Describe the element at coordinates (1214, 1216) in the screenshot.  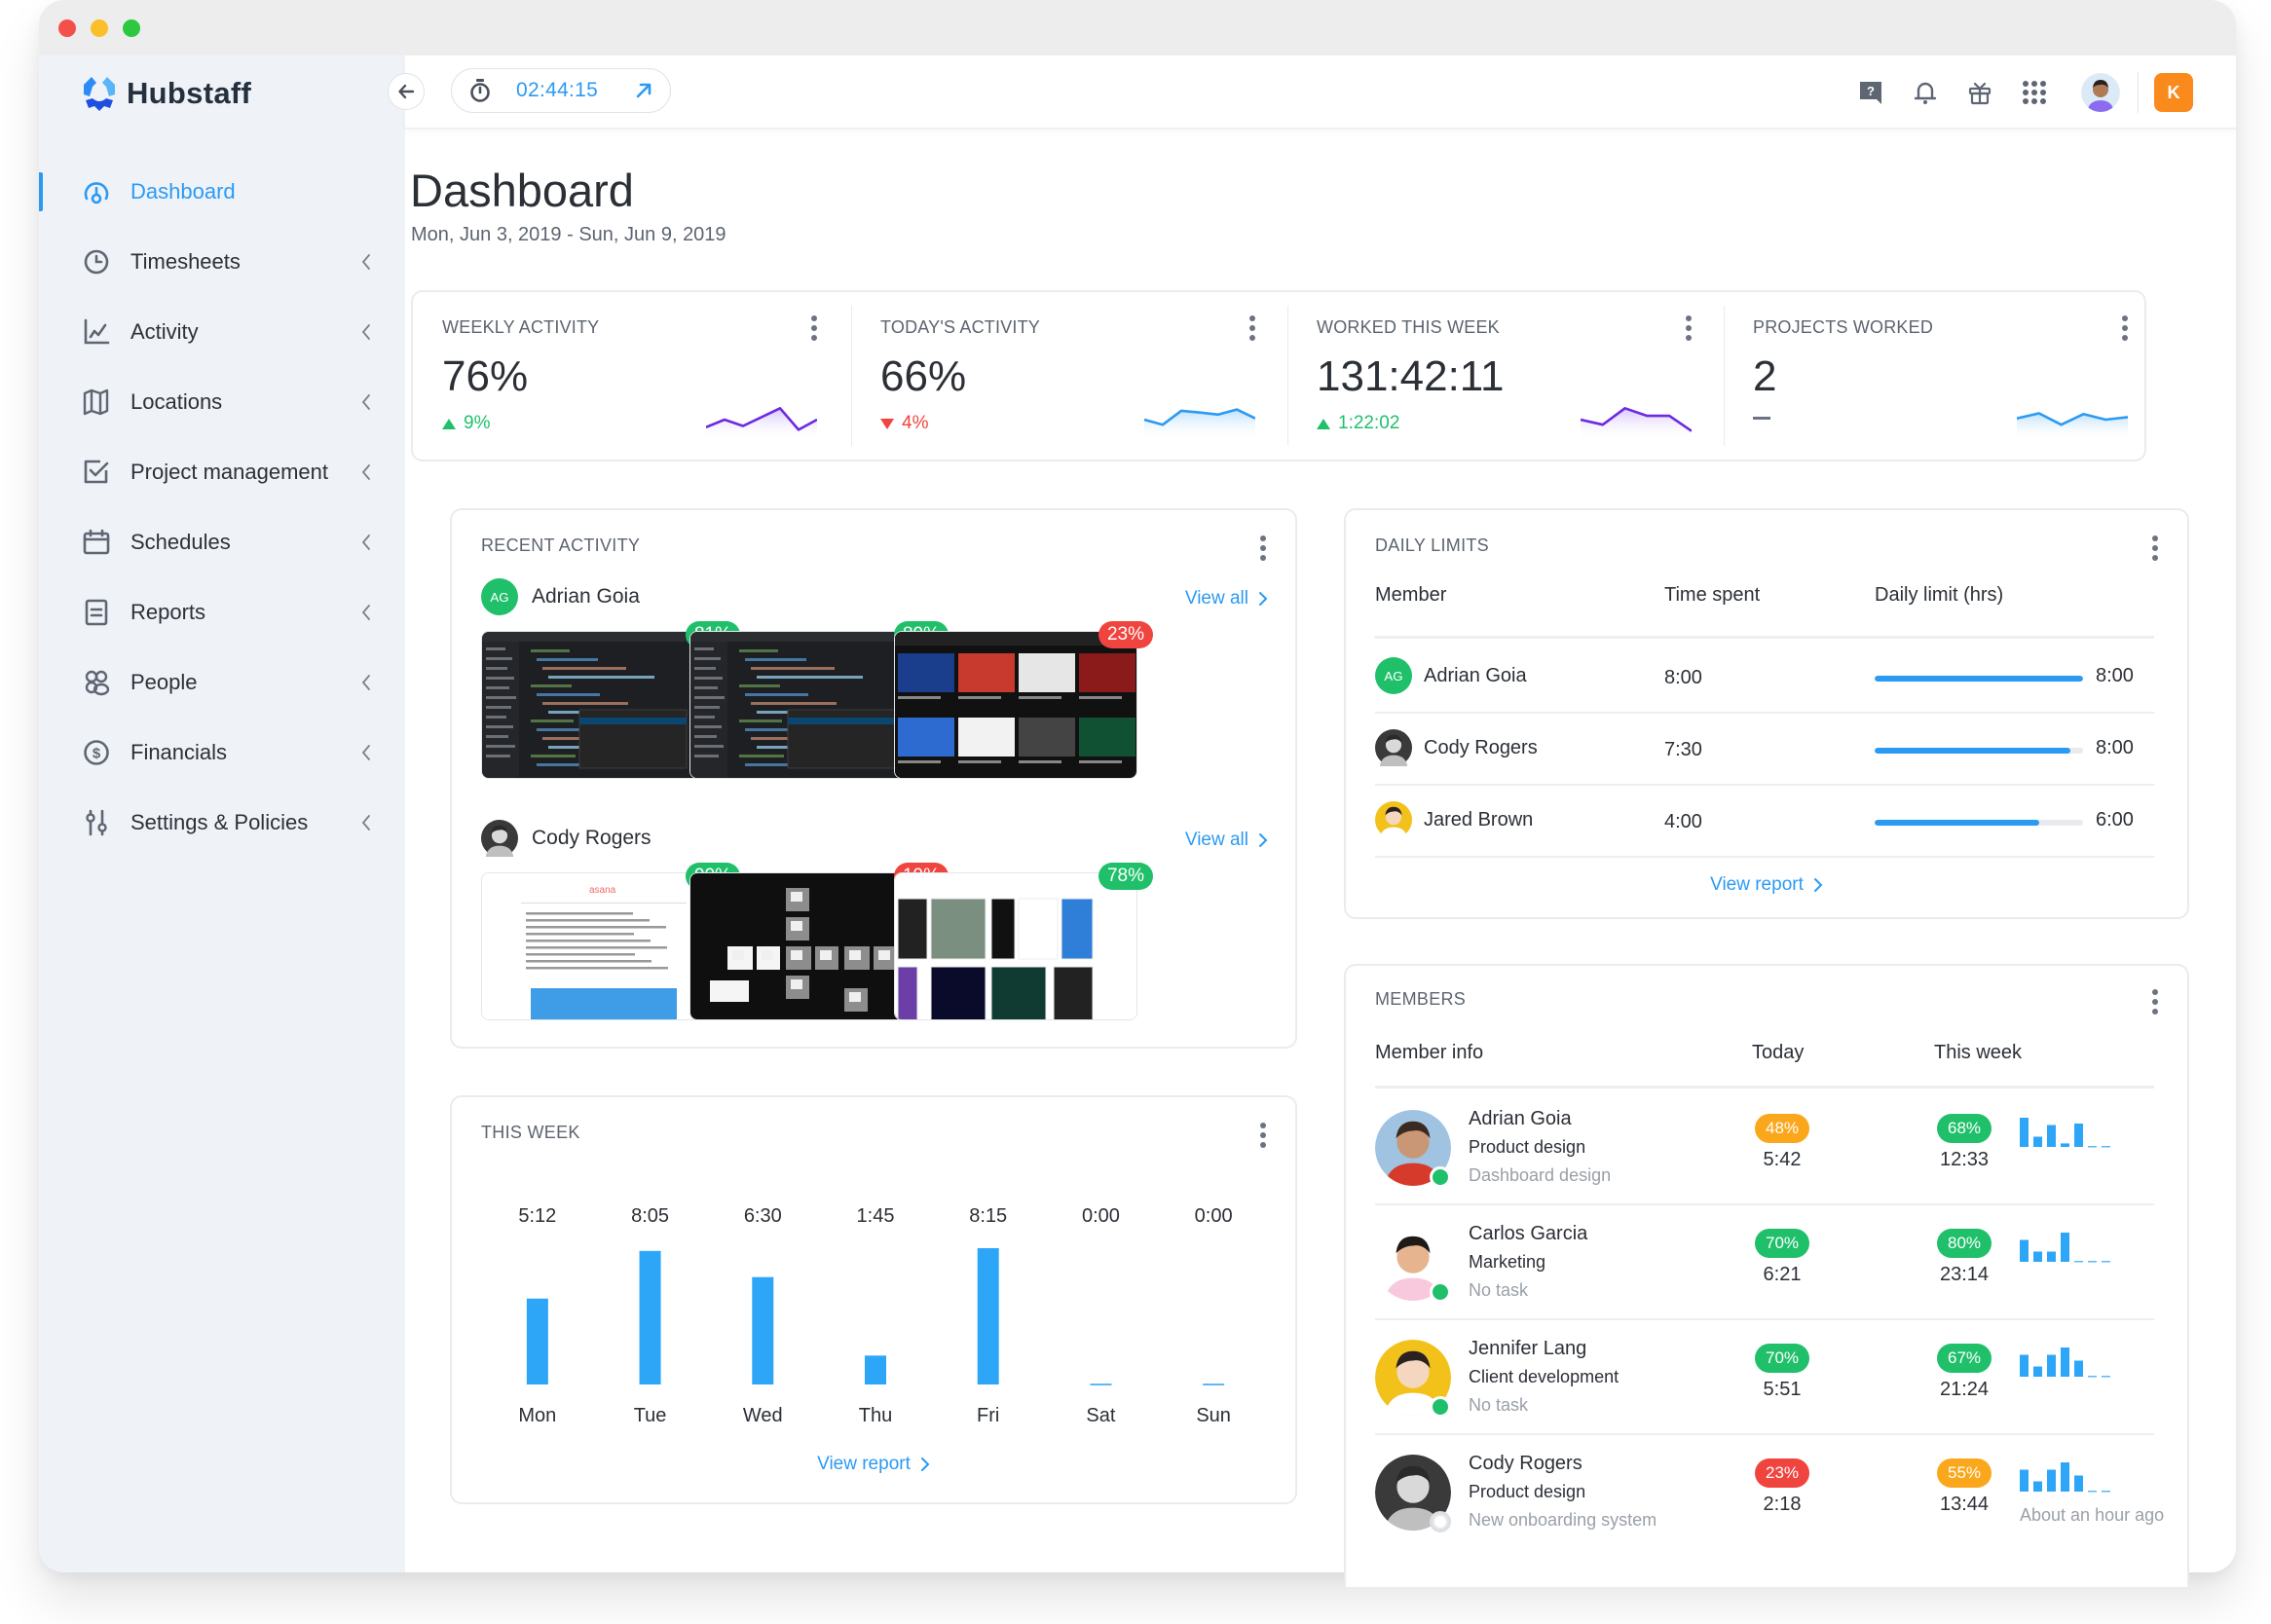
I see `bar-value-label: 0:00` at that location.